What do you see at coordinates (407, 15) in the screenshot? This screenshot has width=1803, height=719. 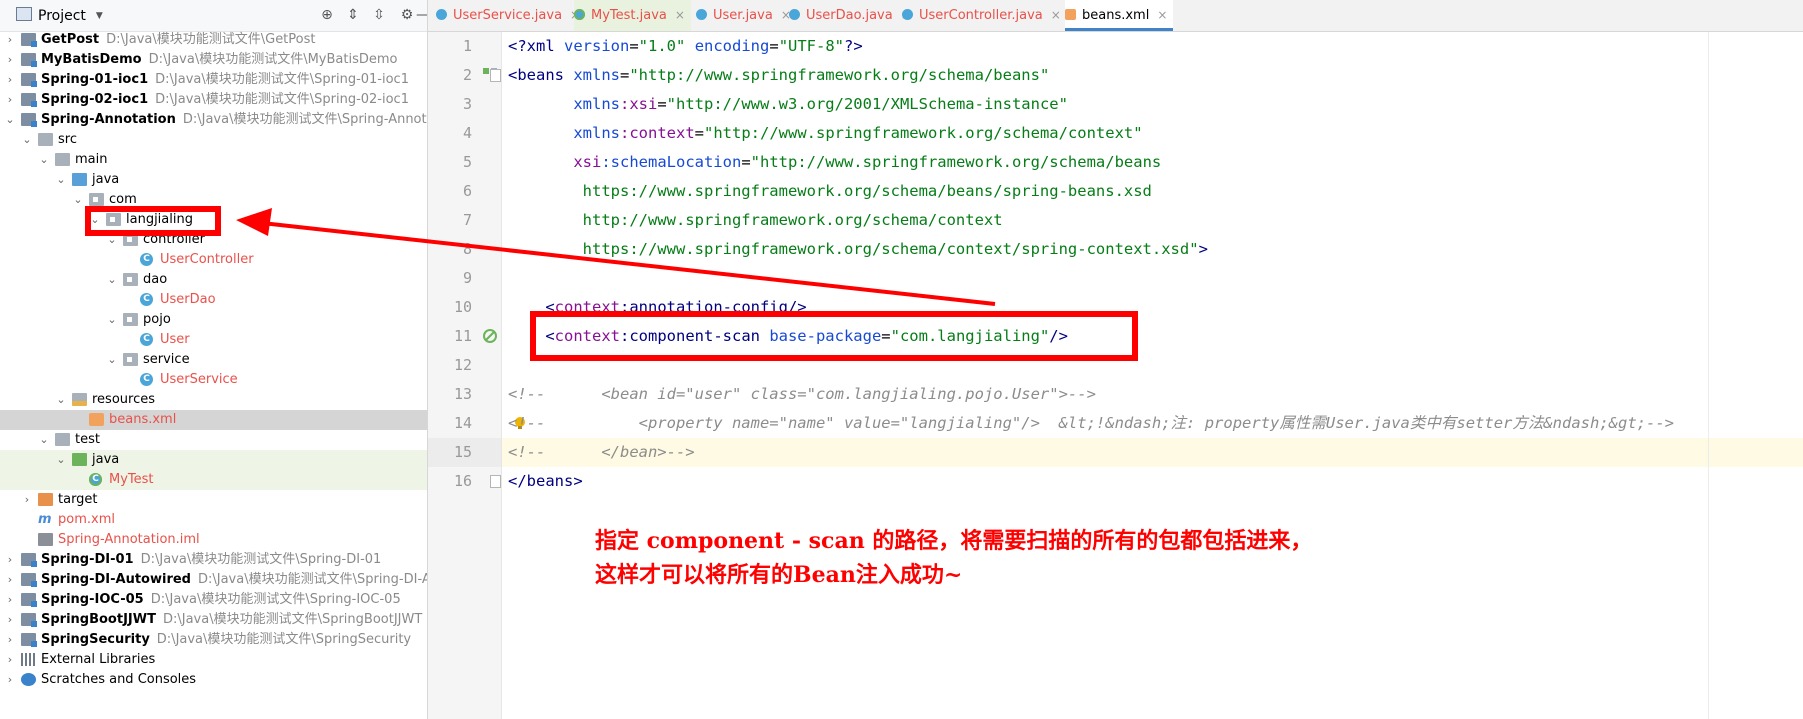 I see `gear-icon: ⚙` at bounding box center [407, 15].